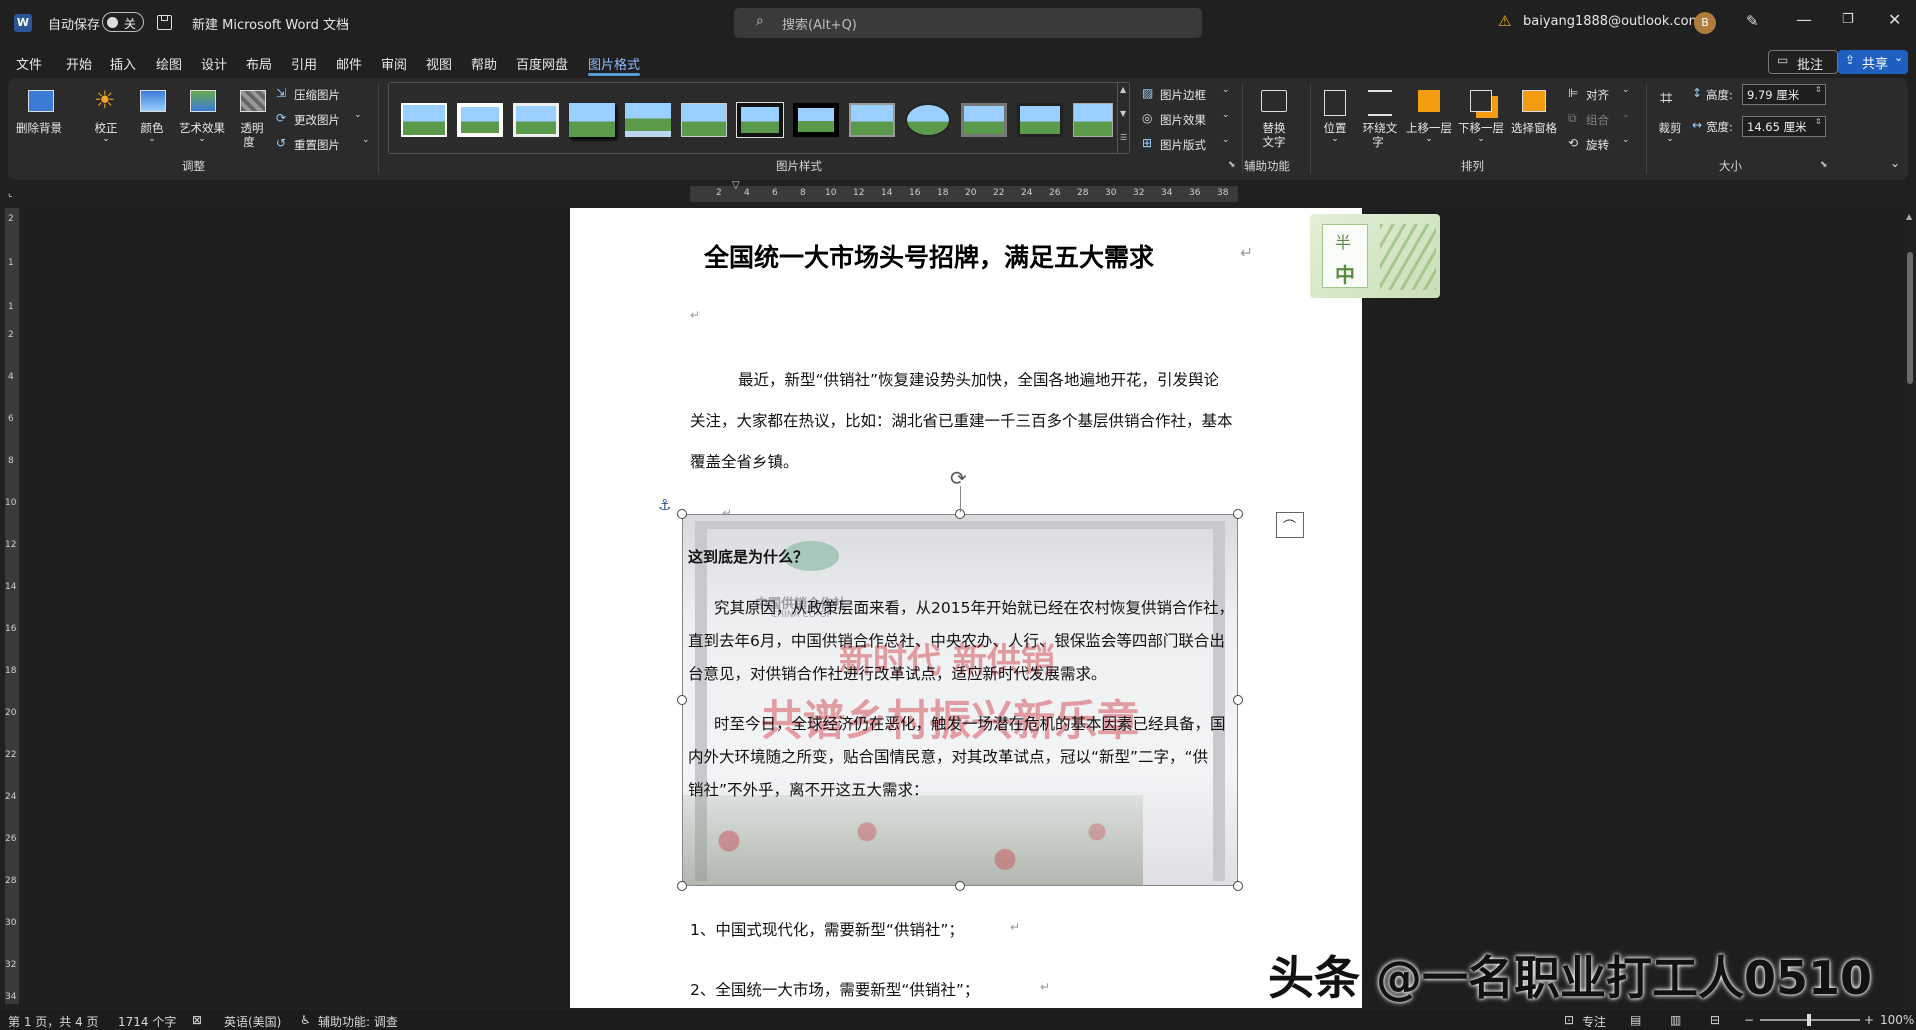 Image resolution: width=1916 pixels, height=1030 pixels. Describe the element at coordinates (958, 478) in the screenshot. I see `rotate-handle-icon: ⟳` at that location.